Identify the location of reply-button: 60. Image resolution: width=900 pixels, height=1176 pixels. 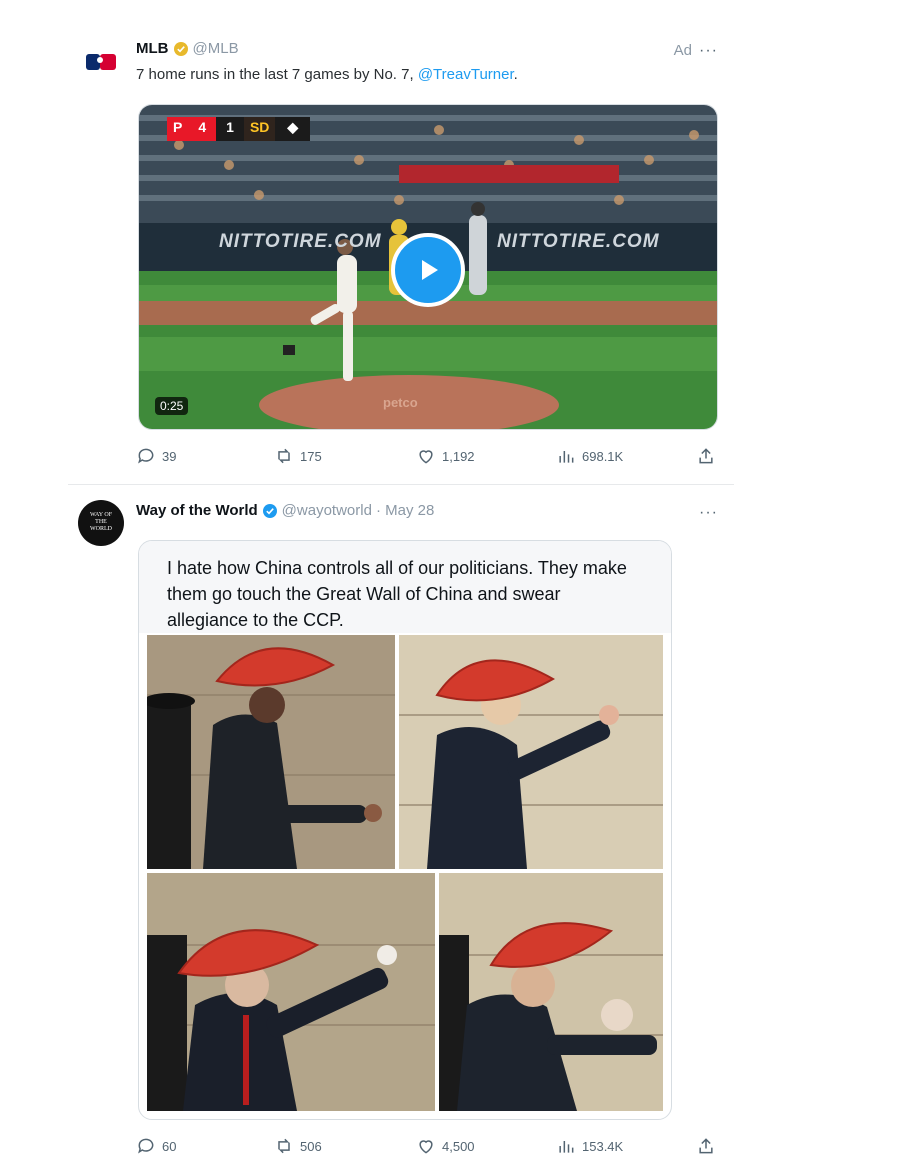
(156, 1146).